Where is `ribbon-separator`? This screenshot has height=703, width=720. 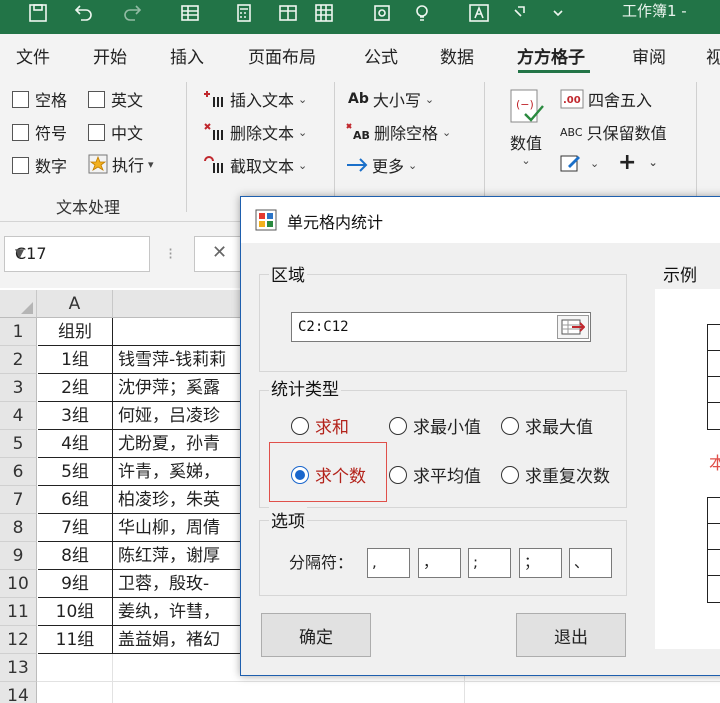 ribbon-separator is located at coordinates (334, 147).